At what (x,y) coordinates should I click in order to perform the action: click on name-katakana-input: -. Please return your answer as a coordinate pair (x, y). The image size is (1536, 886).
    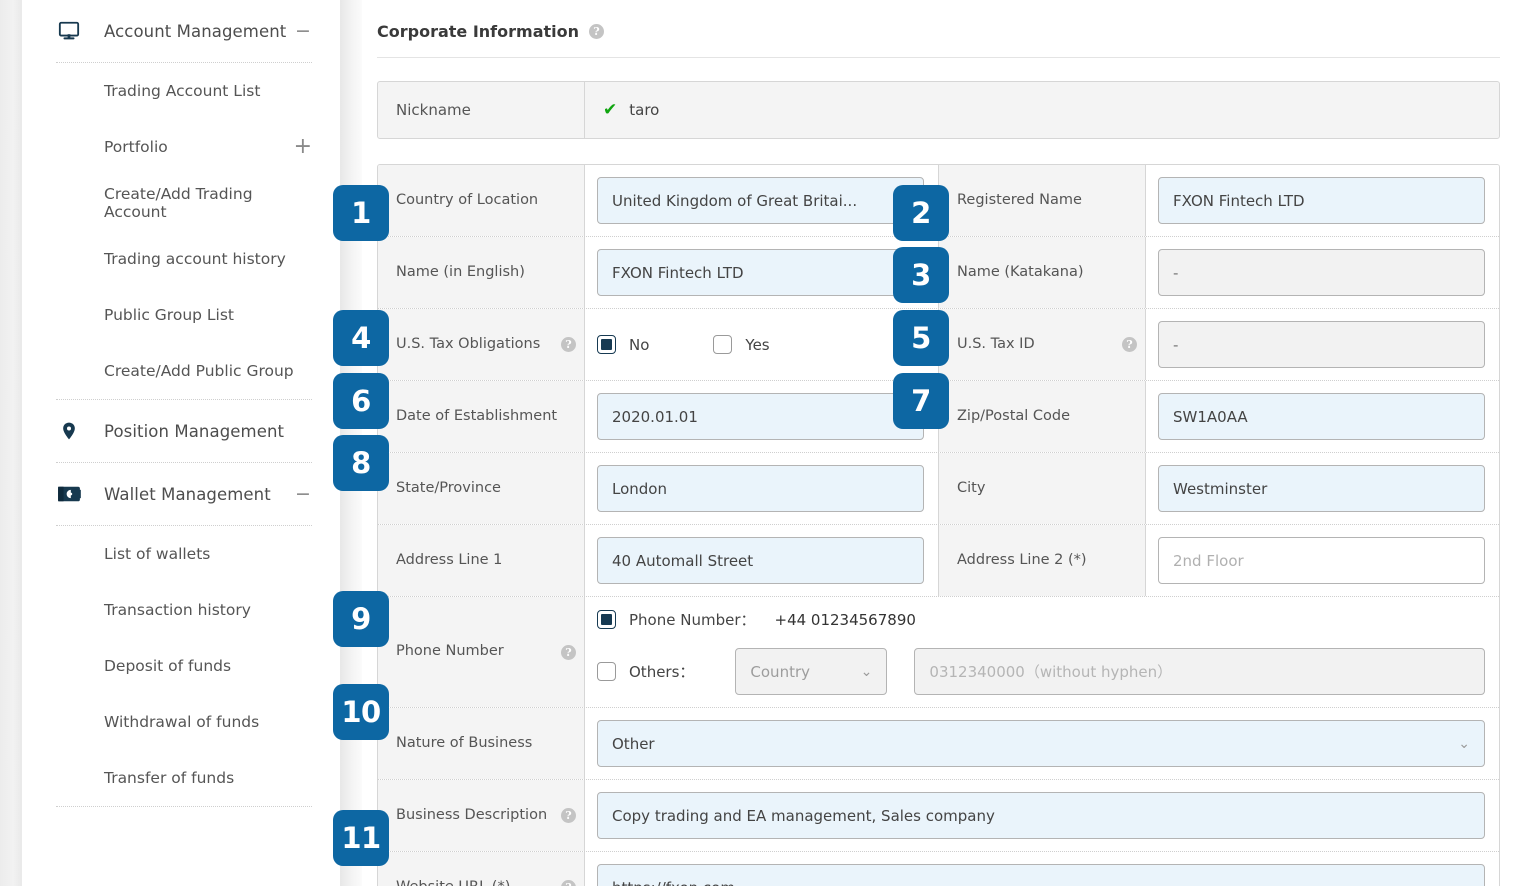
    Looking at the image, I should click on (1321, 272).